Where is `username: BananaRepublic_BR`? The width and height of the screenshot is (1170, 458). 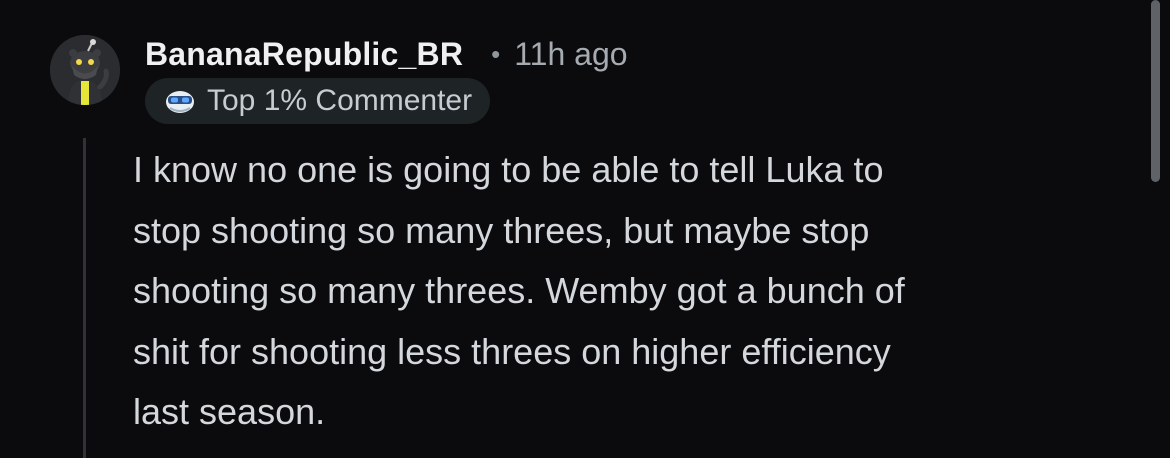
username: BananaRepublic_BR is located at coordinates (304, 54).